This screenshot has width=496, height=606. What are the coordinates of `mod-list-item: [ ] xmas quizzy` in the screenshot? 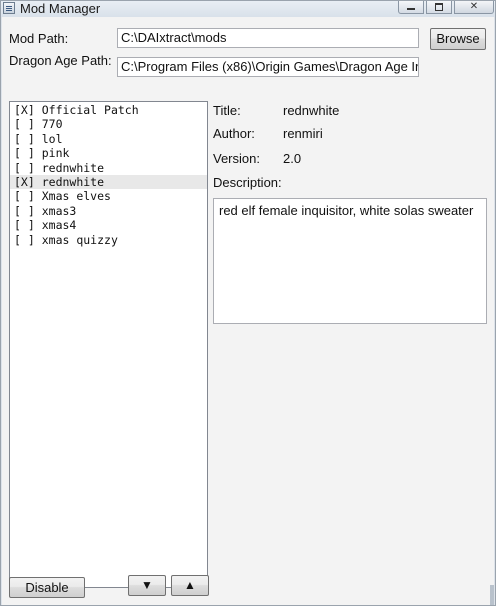 It's located at (108, 240).